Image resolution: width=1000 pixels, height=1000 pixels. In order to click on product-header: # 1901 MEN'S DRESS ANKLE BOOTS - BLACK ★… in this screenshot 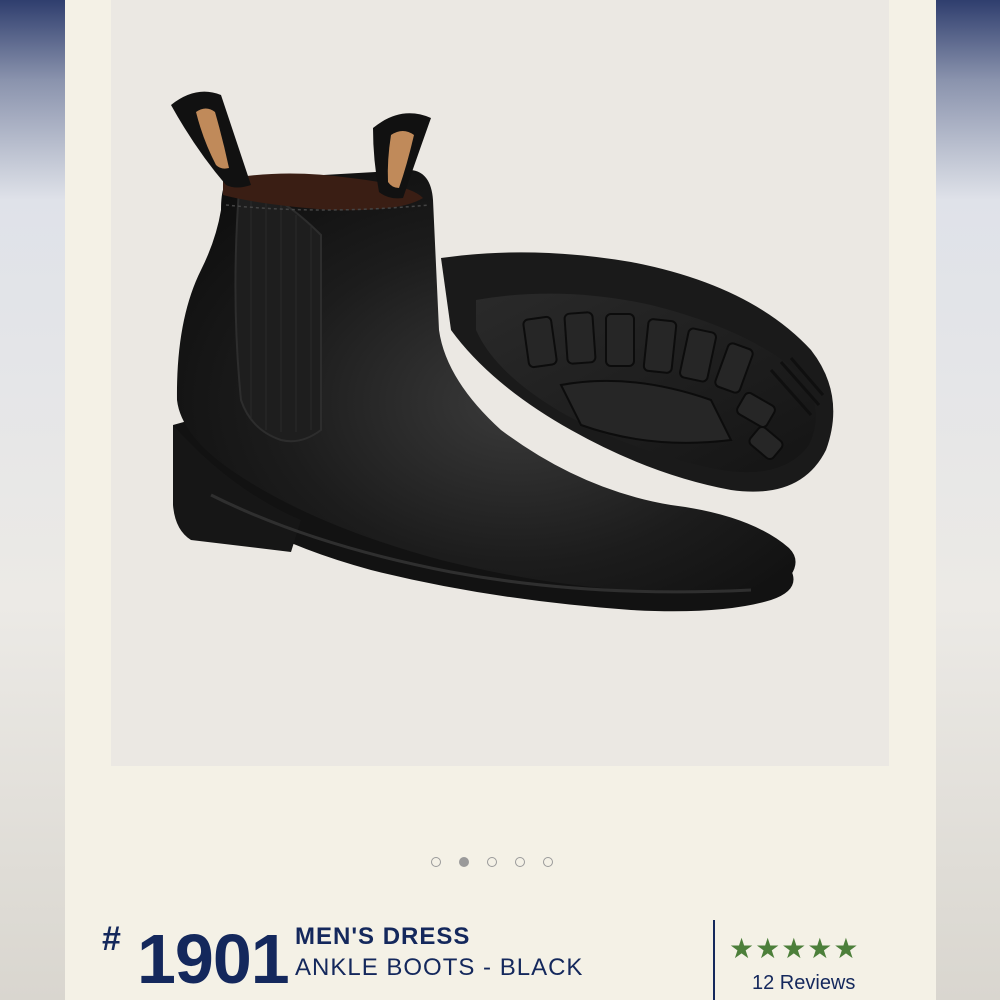, I will do `click(500, 959)`.